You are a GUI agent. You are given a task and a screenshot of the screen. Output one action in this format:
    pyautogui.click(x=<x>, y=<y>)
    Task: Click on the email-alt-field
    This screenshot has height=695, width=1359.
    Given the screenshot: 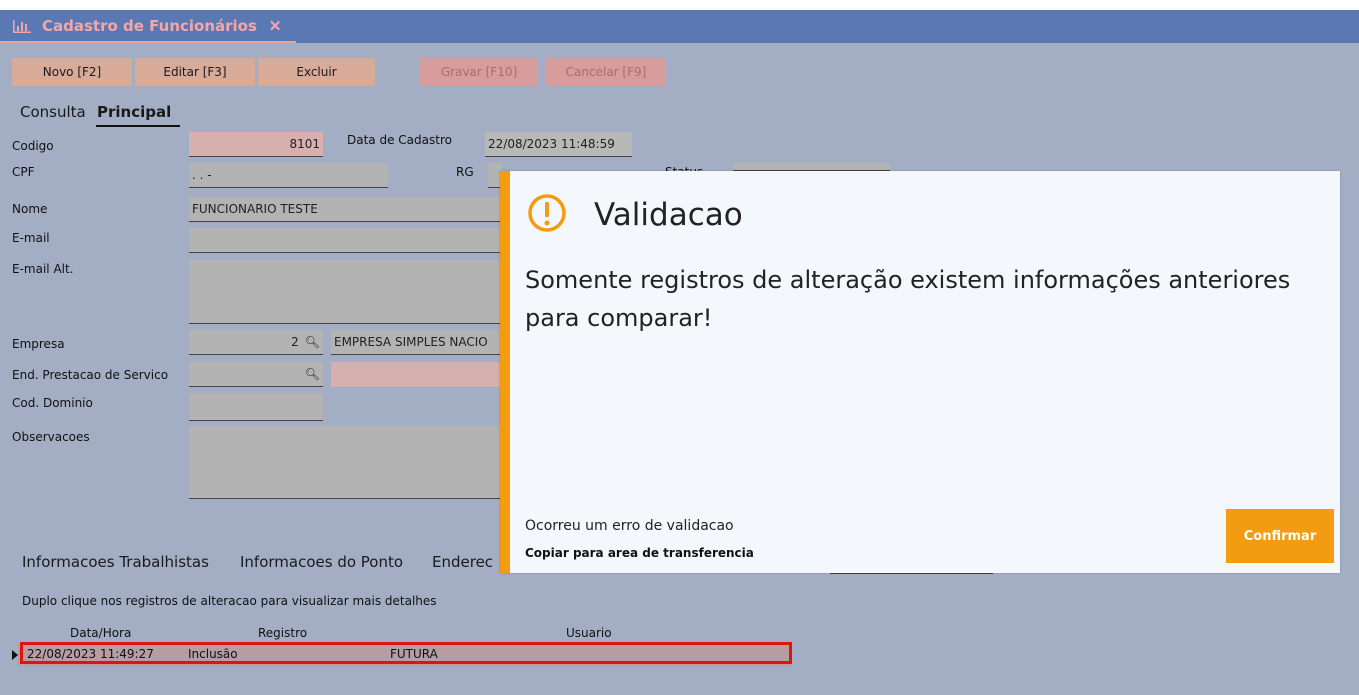 What is the action you would take?
    pyautogui.click(x=345, y=292)
    